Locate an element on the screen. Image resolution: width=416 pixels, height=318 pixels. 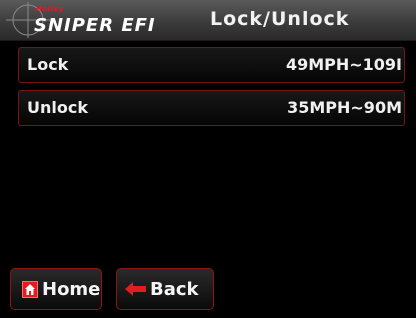
brand-main-label: SNIPER EFI is located at coordinates (95, 25).